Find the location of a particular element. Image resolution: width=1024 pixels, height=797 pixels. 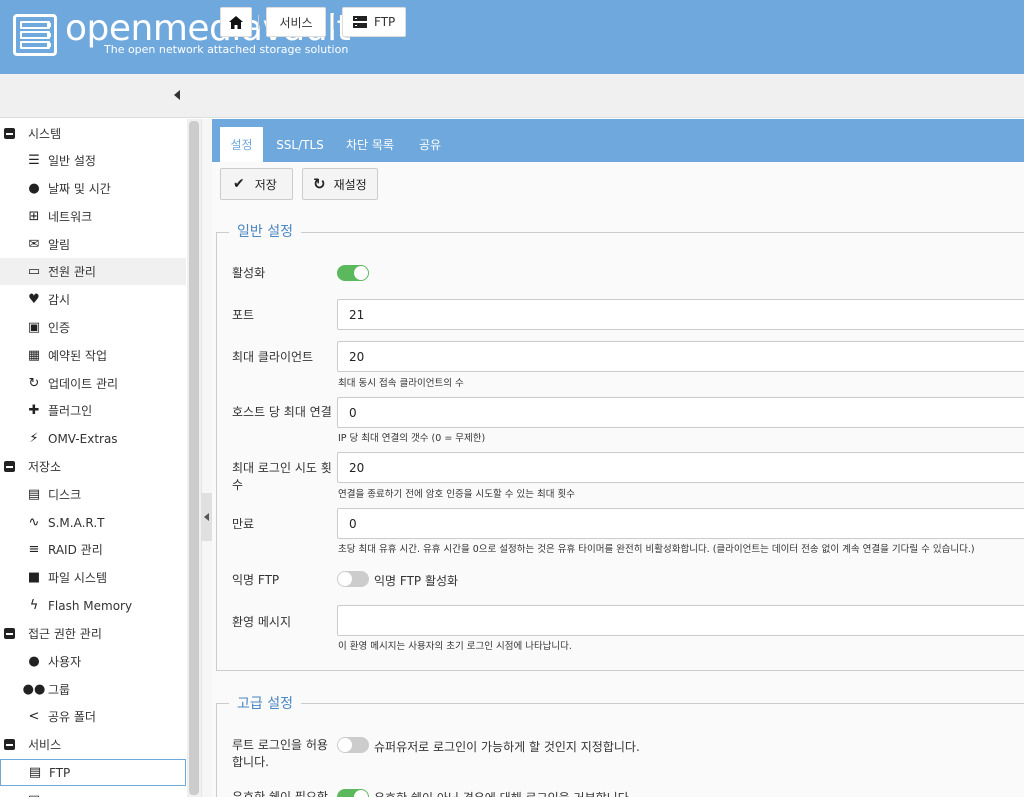

sidebar-item-certificates: ▣ 인증 is located at coordinates (93, 327).